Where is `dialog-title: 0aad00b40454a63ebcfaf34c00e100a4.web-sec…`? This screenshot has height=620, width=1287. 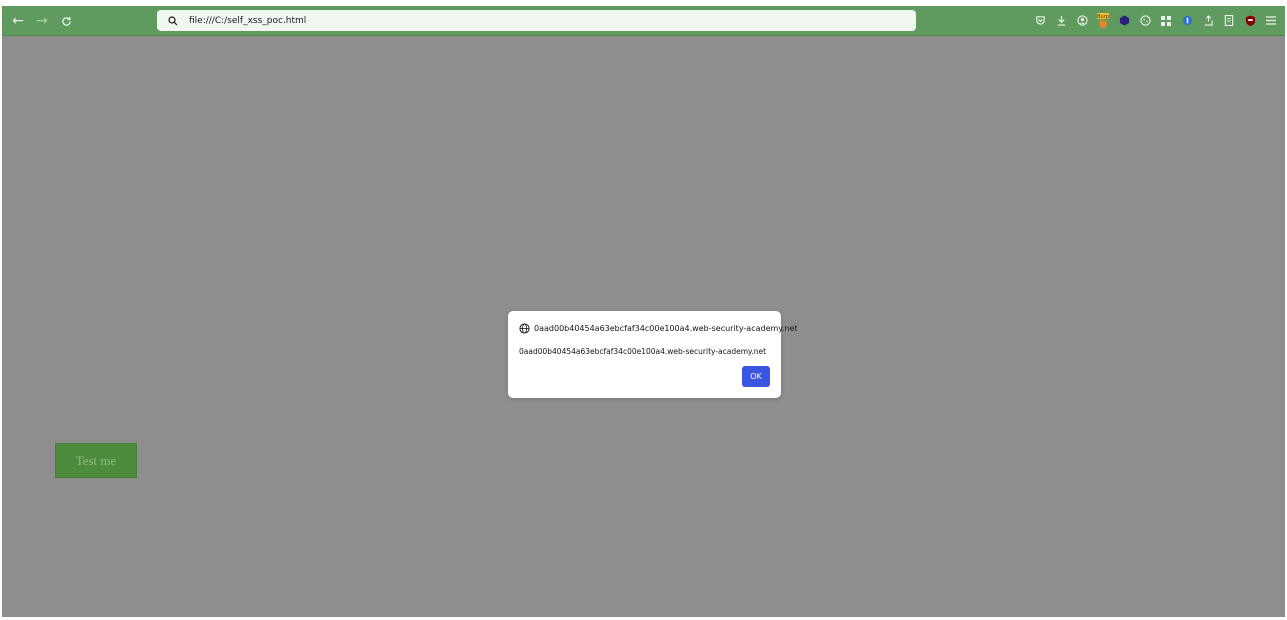 dialog-title: 0aad00b40454a63ebcfaf34c00e100a4.web-sec… is located at coordinates (666, 328).